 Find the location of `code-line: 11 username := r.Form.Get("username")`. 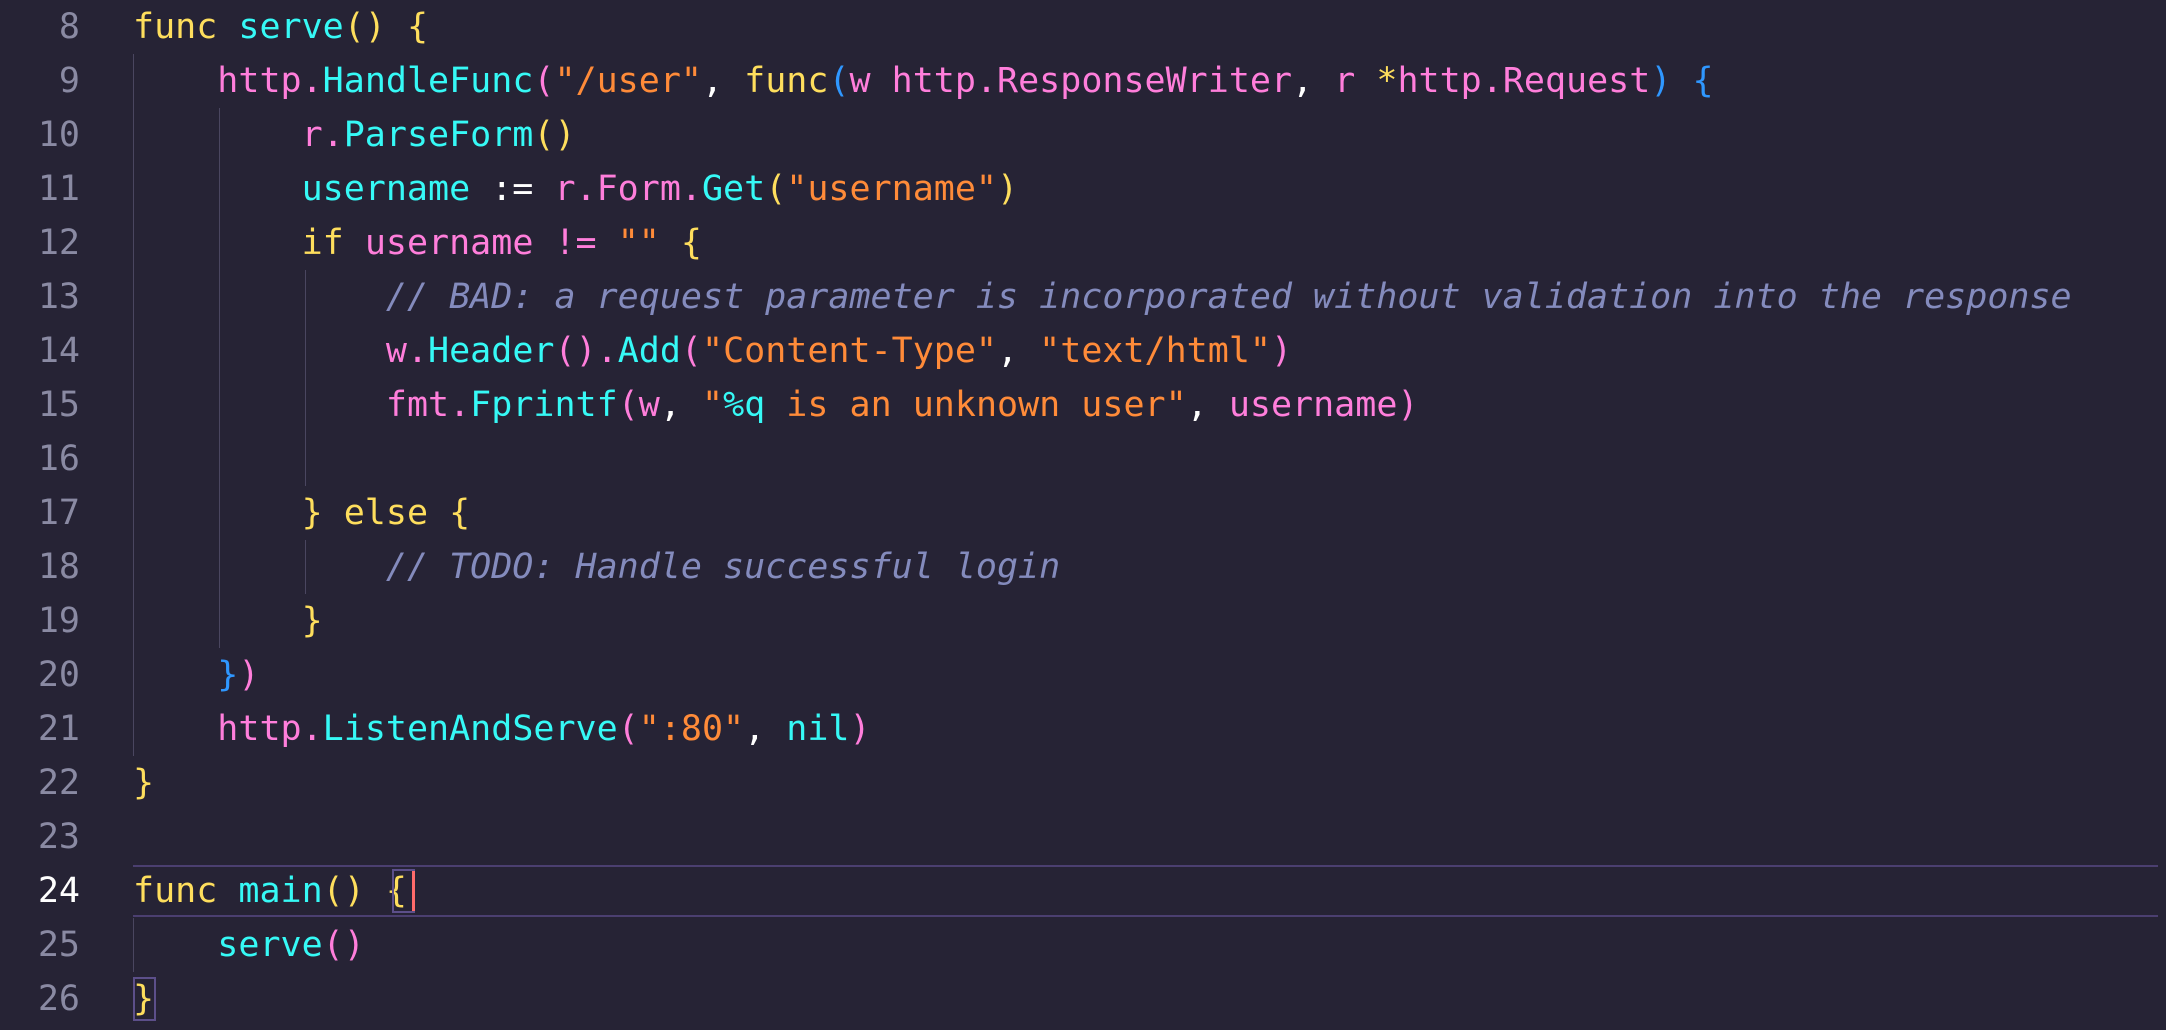

code-line: 11 username := r.Form.Get("username") is located at coordinates (1083, 189).